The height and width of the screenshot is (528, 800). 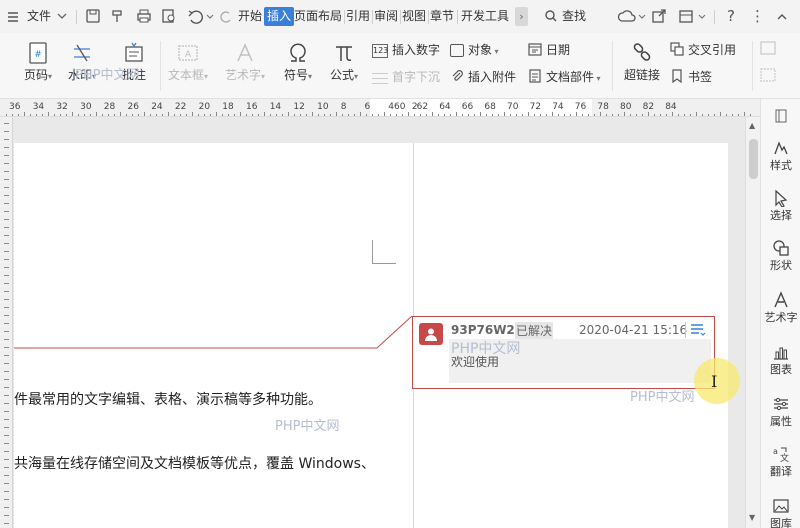 What do you see at coordinates (119, 16) in the screenshot?
I see `format-painter-icon` at bounding box center [119, 16].